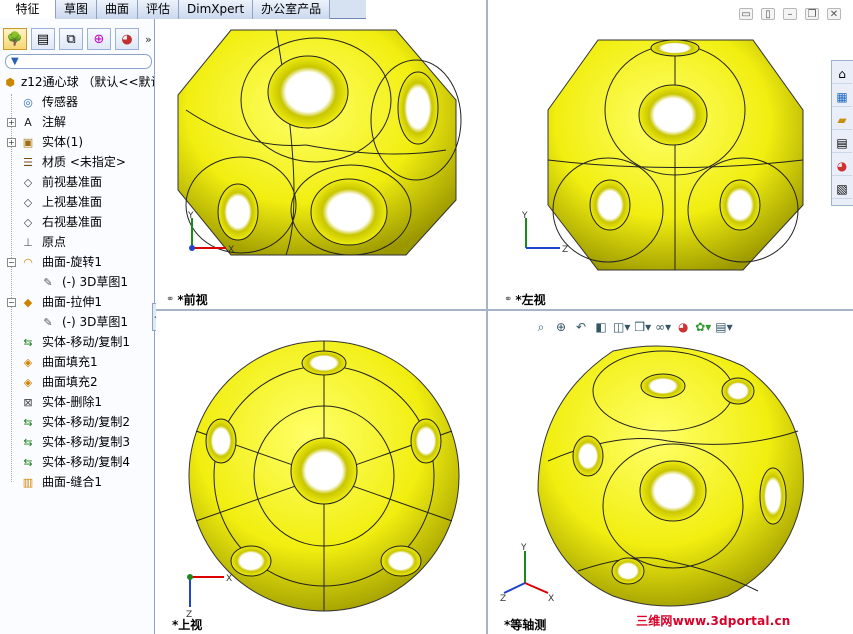  Describe the element at coordinates (842, 189) in the screenshot. I see `custom-properties-icon: ▧` at that location.